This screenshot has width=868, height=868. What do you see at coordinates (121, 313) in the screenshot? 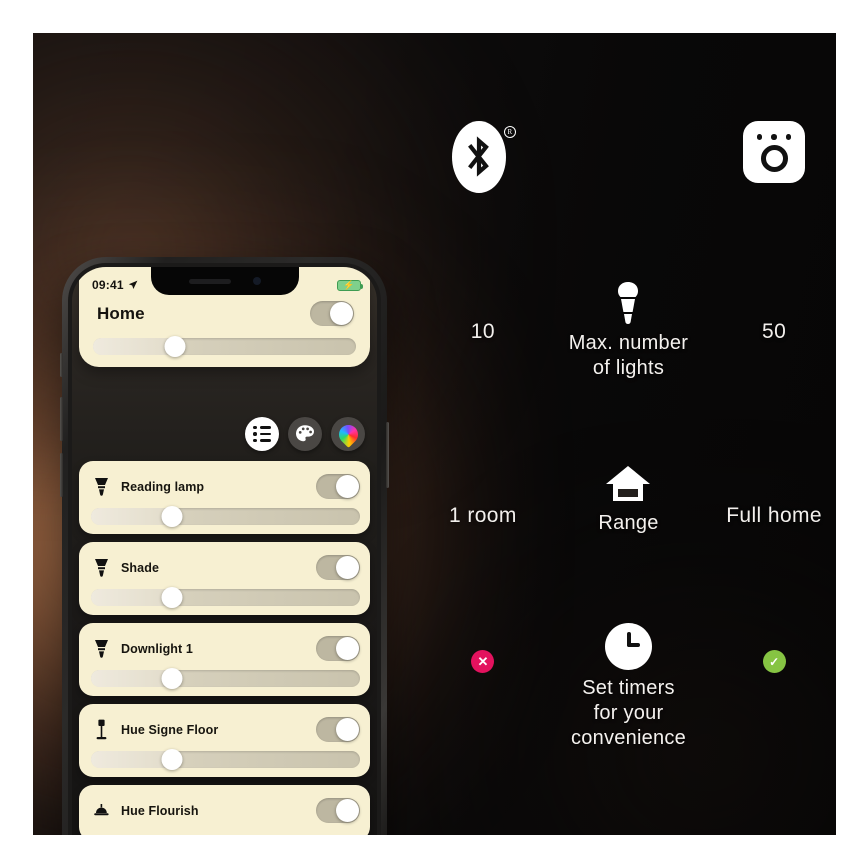
I see `home-title: Home` at bounding box center [121, 313].